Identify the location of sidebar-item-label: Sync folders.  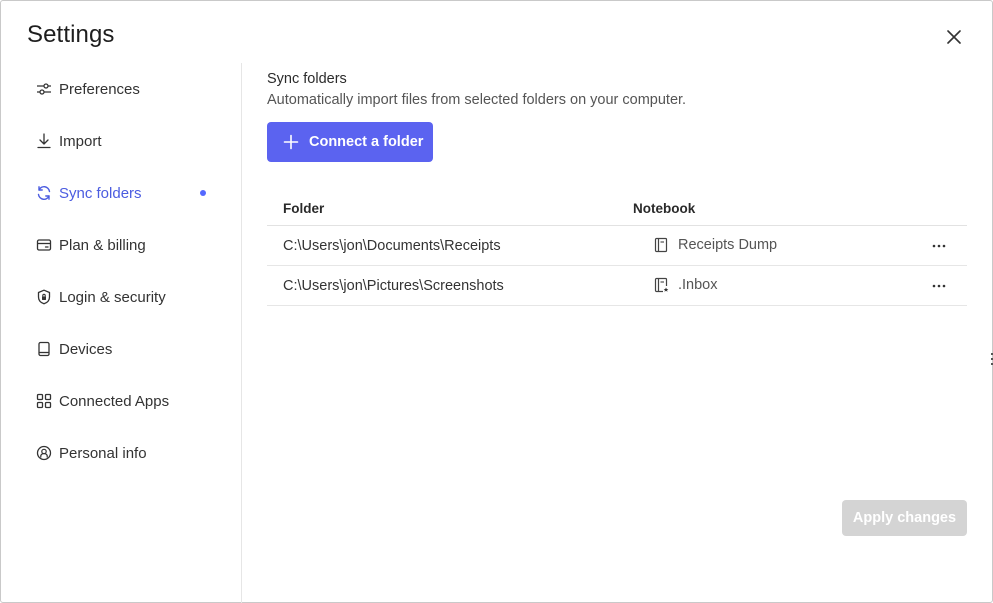
(100, 193).